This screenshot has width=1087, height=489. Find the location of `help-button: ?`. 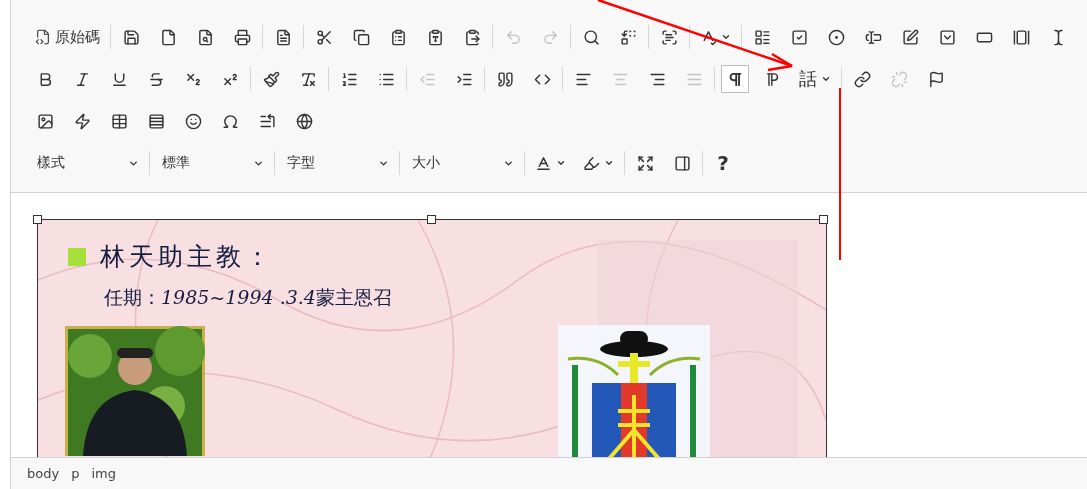

help-button: ? is located at coordinates (723, 163).